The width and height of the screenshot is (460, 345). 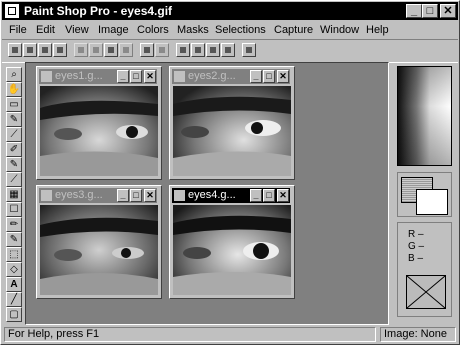 I want to click on color-palette-panel: R – G – B –, so click(x=424, y=193).